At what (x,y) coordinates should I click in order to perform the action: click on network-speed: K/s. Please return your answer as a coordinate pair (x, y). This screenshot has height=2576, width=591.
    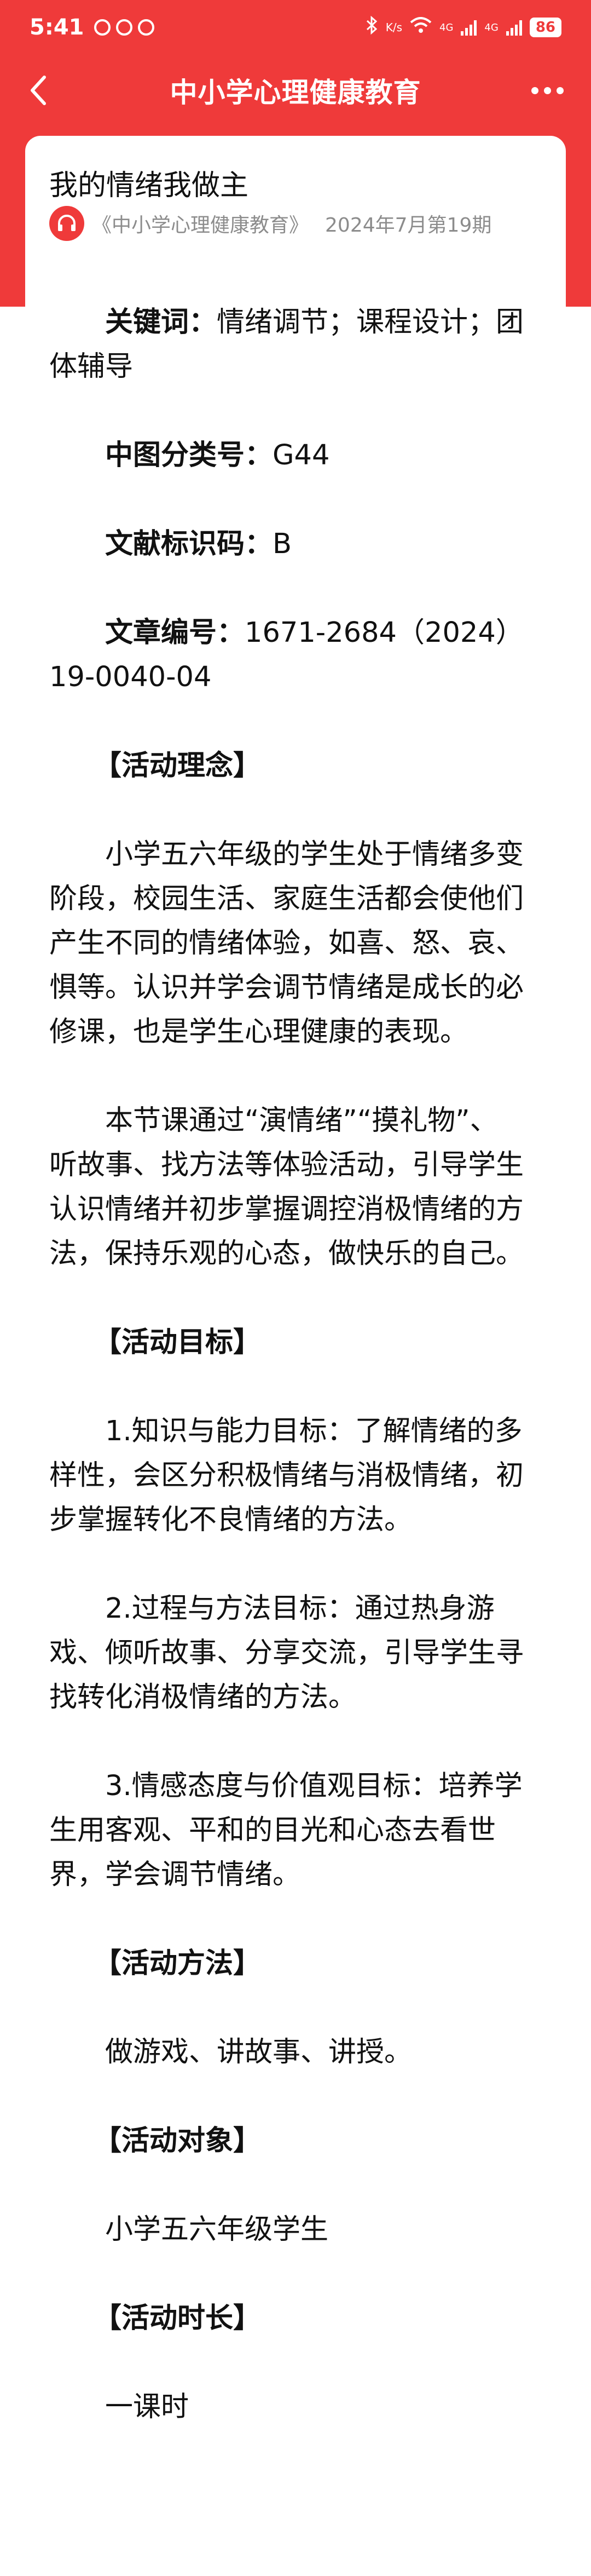
    Looking at the image, I should click on (393, 27).